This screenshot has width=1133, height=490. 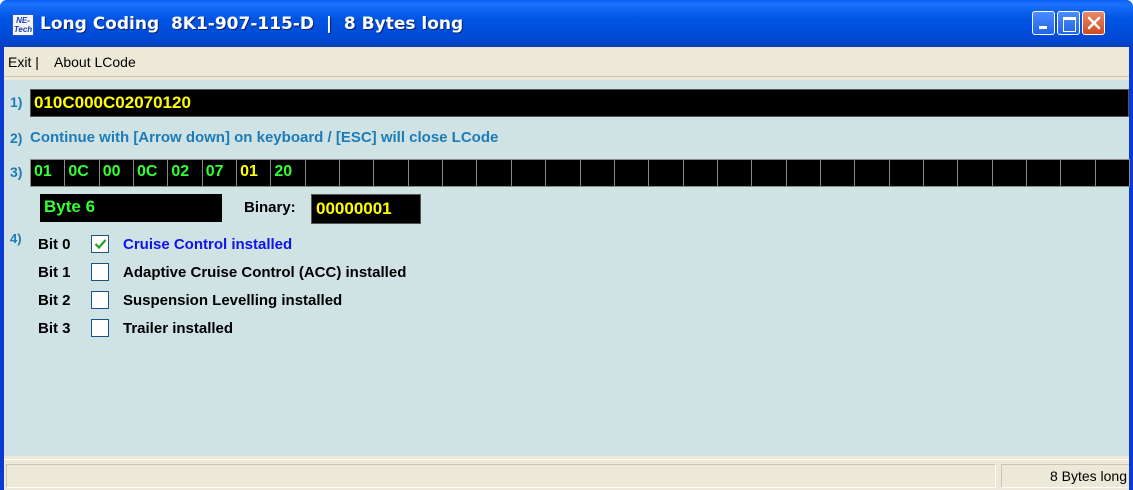 I want to click on byte-cell-0: 01, so click(x=48, y=173).